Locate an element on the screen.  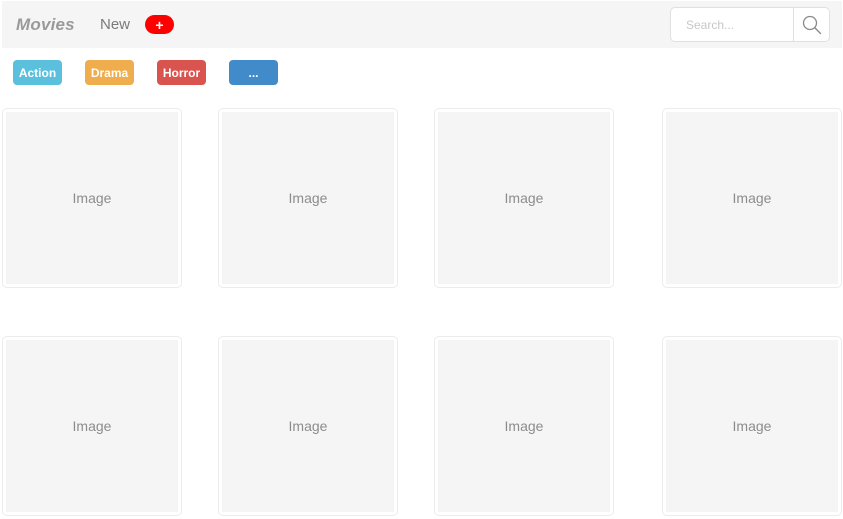
add-movie-button: + is located at coordinates (159, 24).